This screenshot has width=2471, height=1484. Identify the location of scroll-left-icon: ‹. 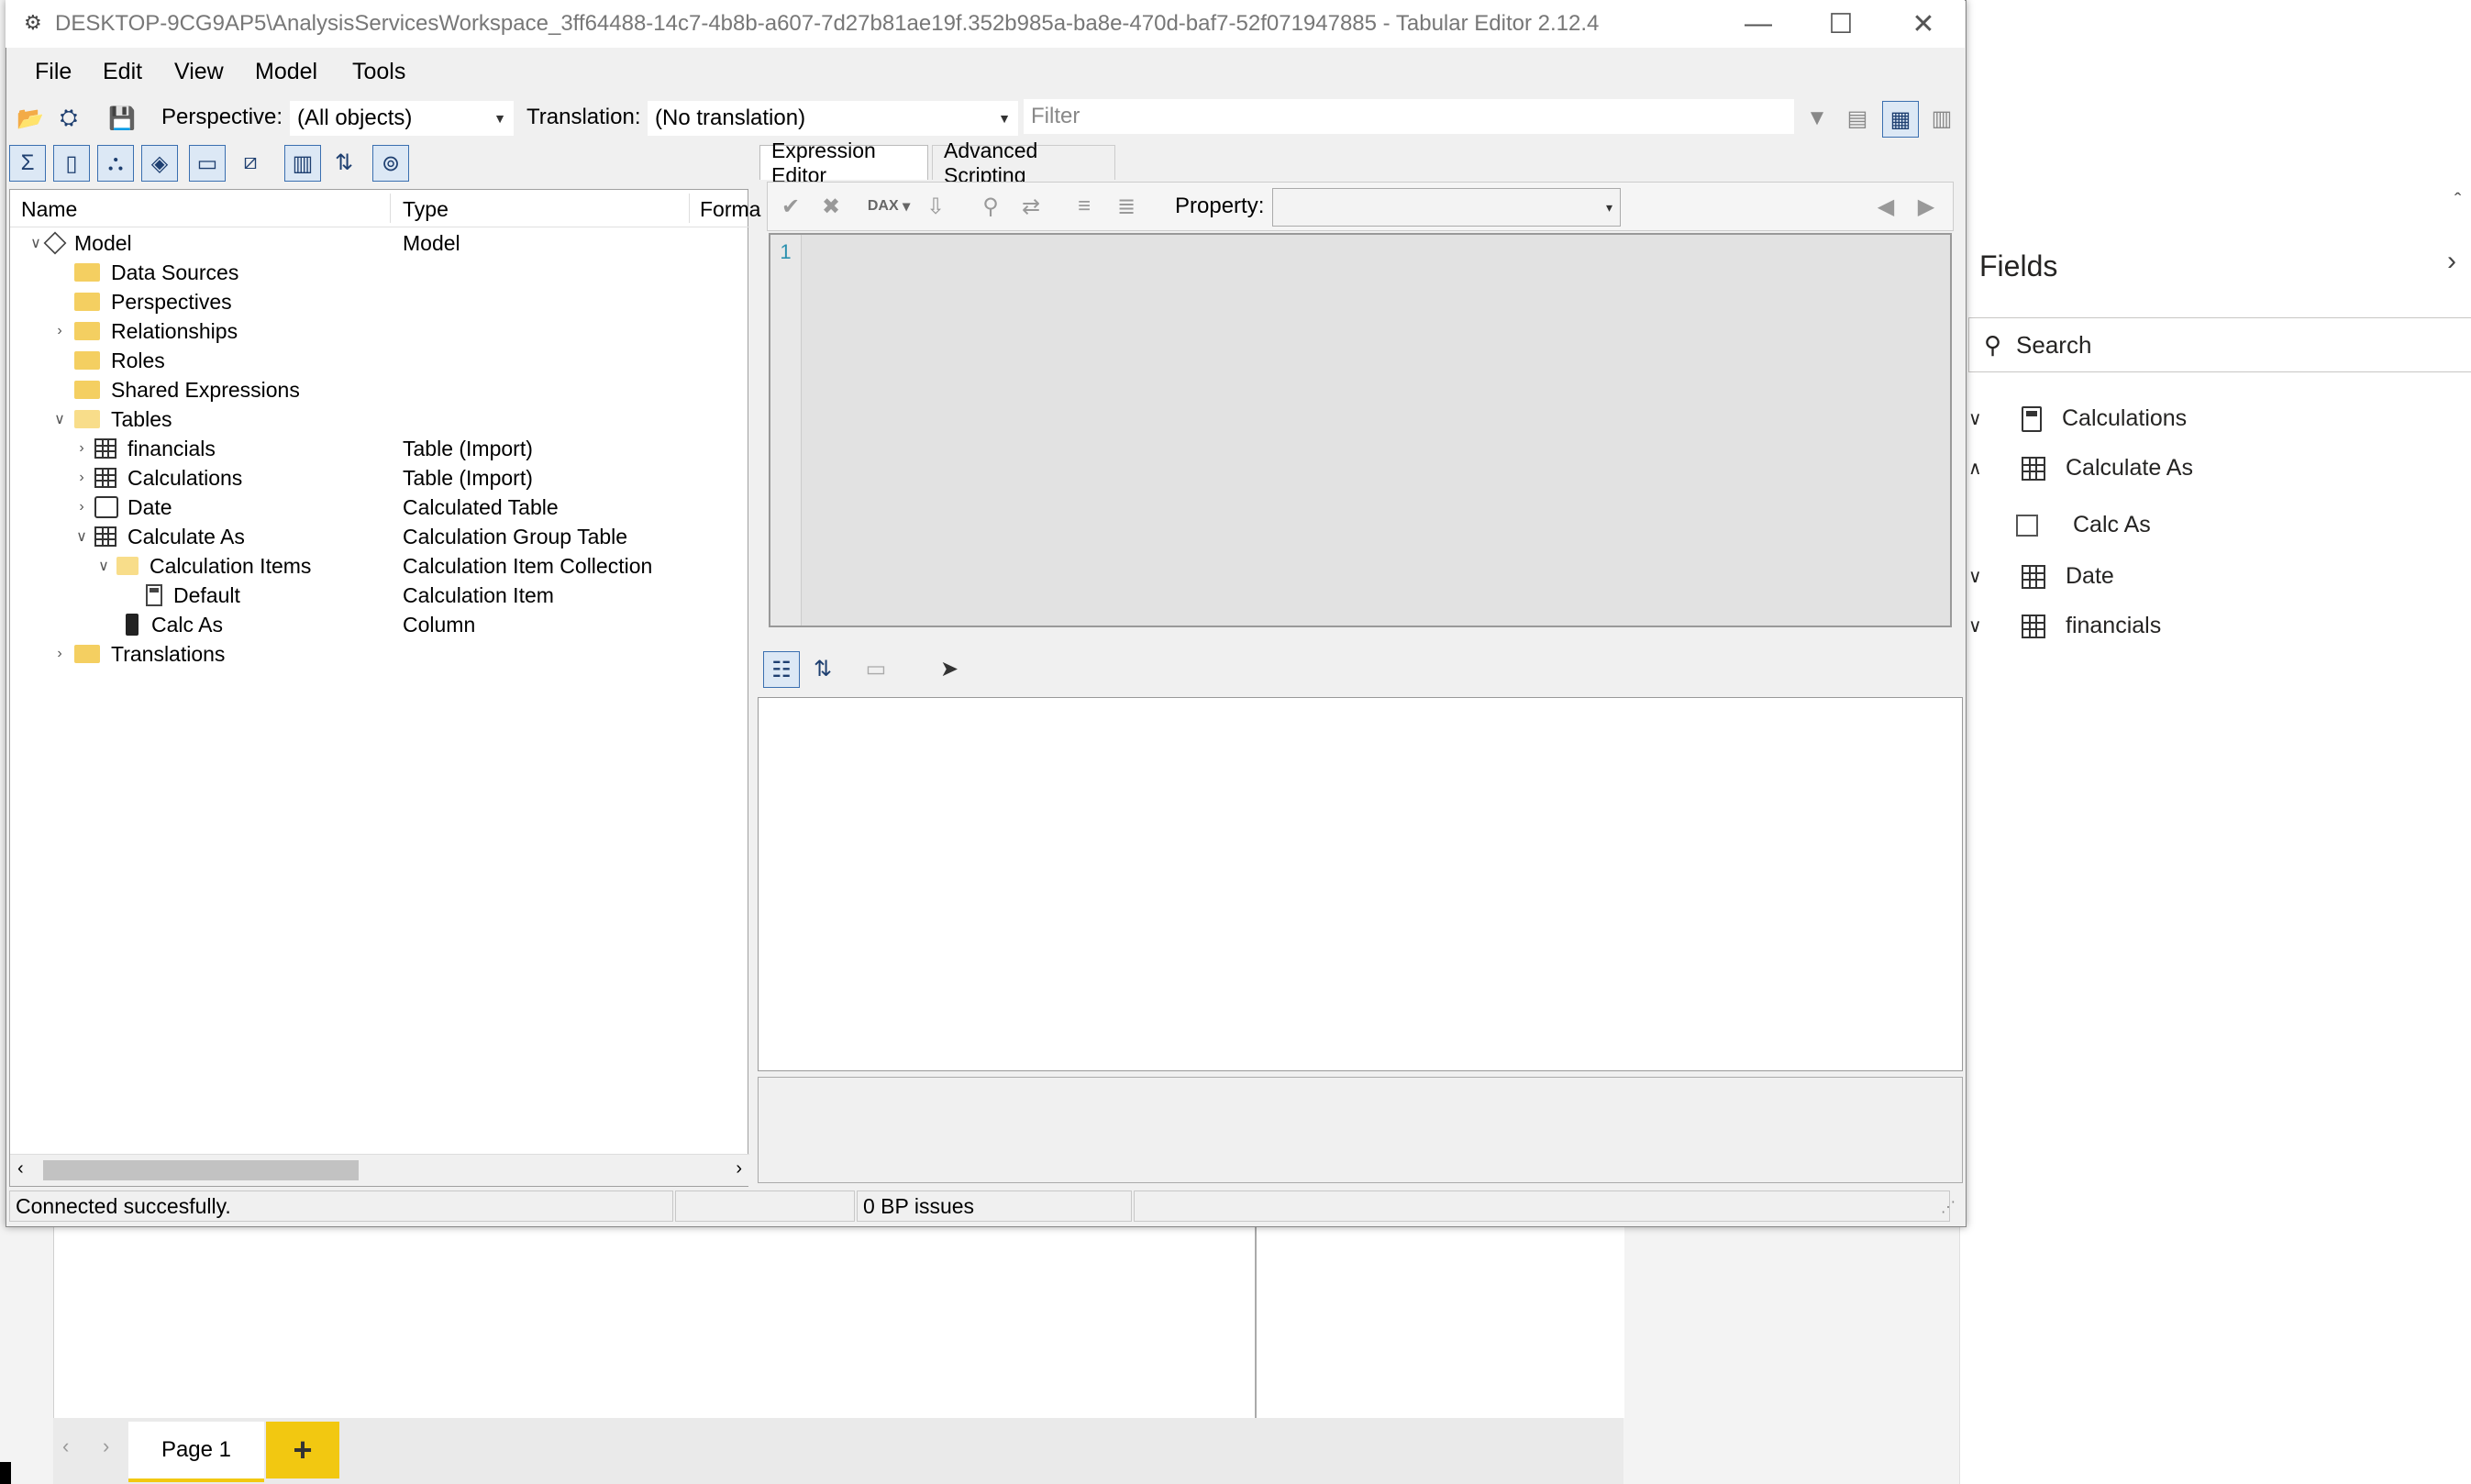
(20, 1168).